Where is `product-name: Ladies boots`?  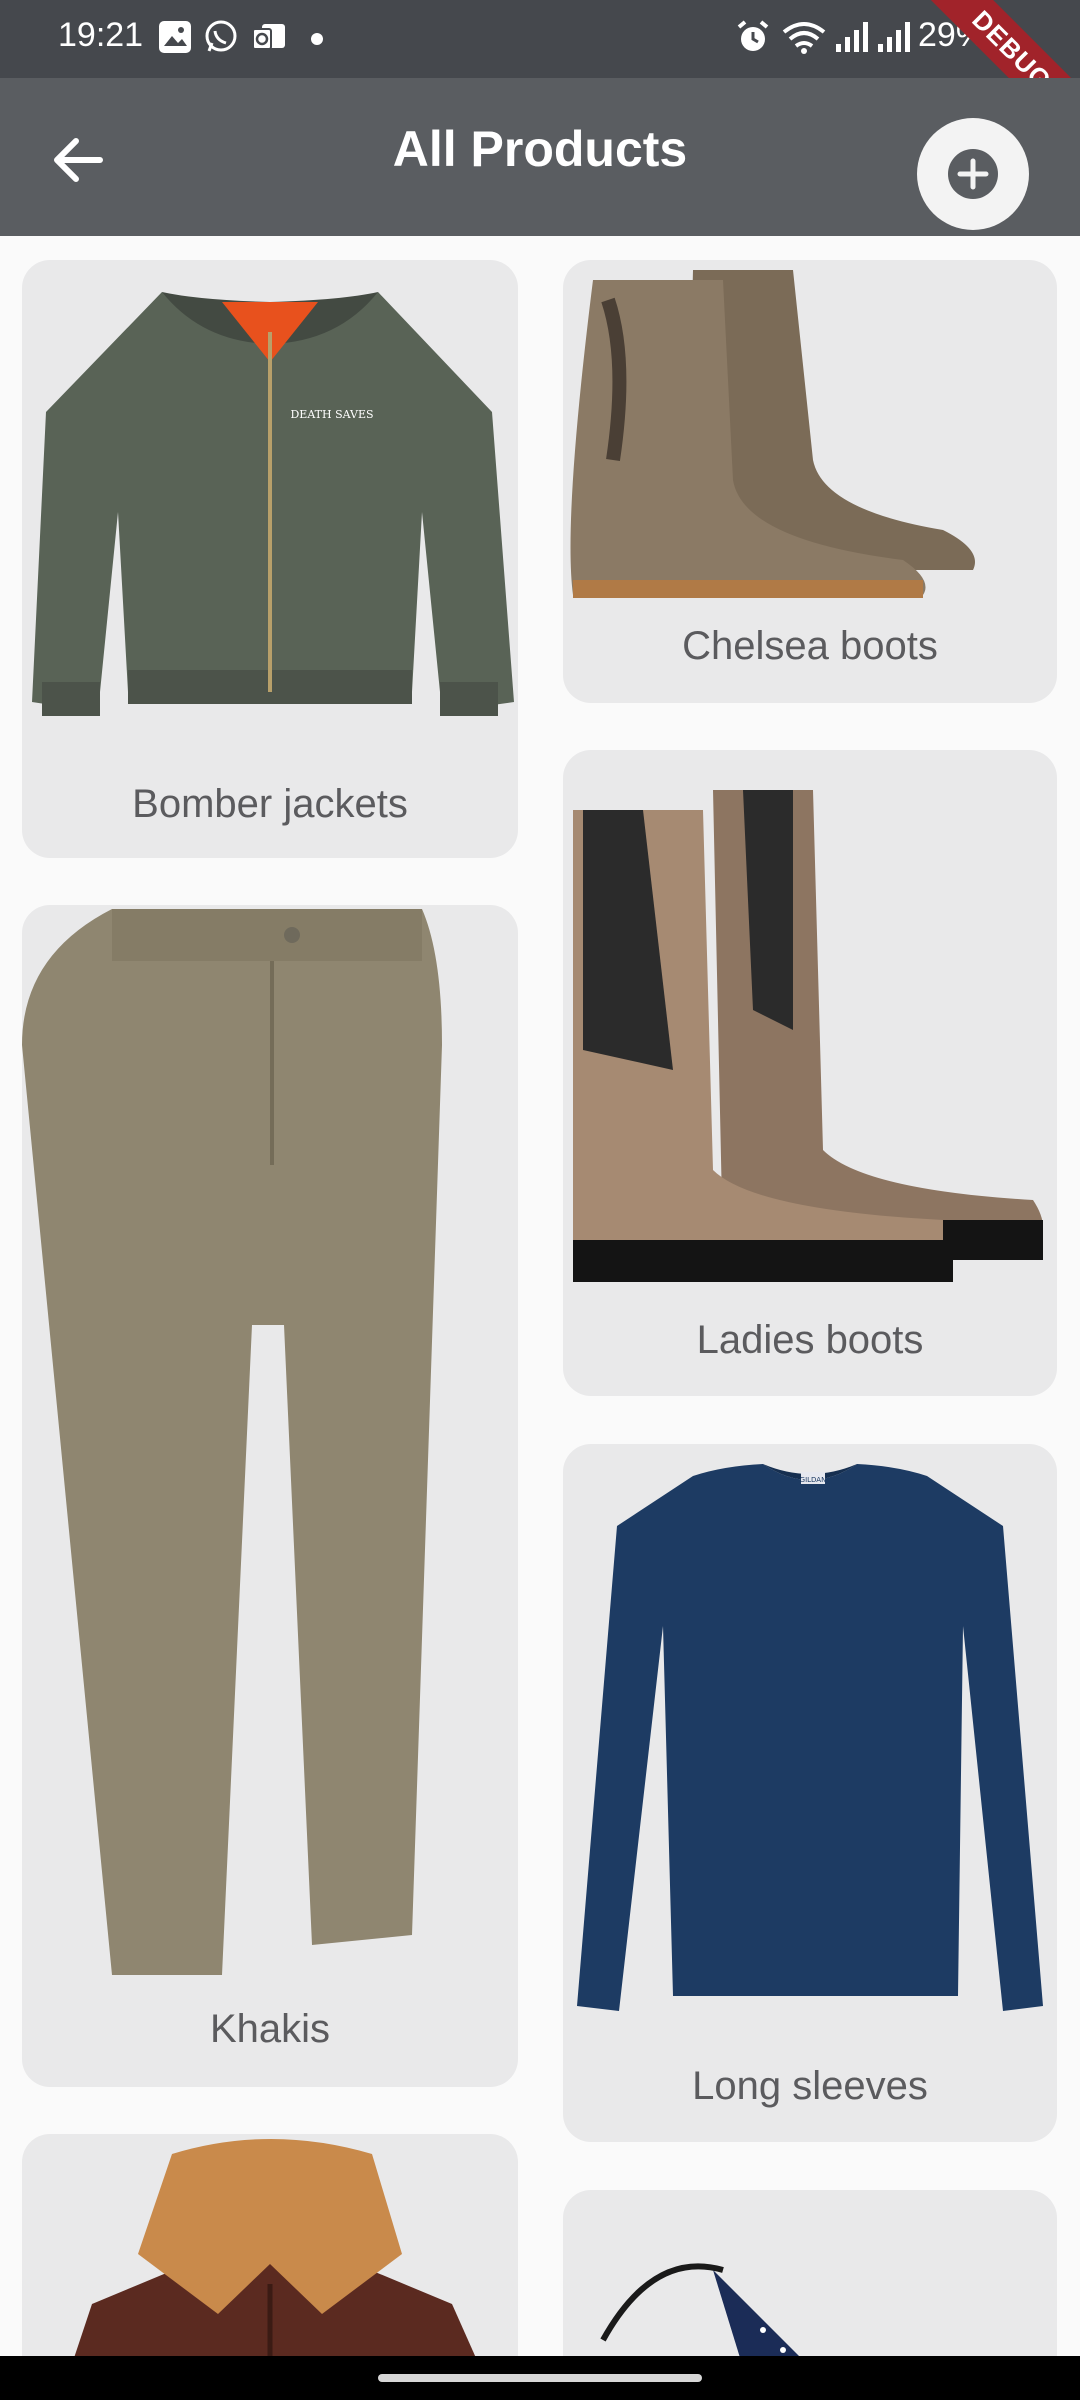
product-name: Ladies boots is located at coordinates (810, 1340).